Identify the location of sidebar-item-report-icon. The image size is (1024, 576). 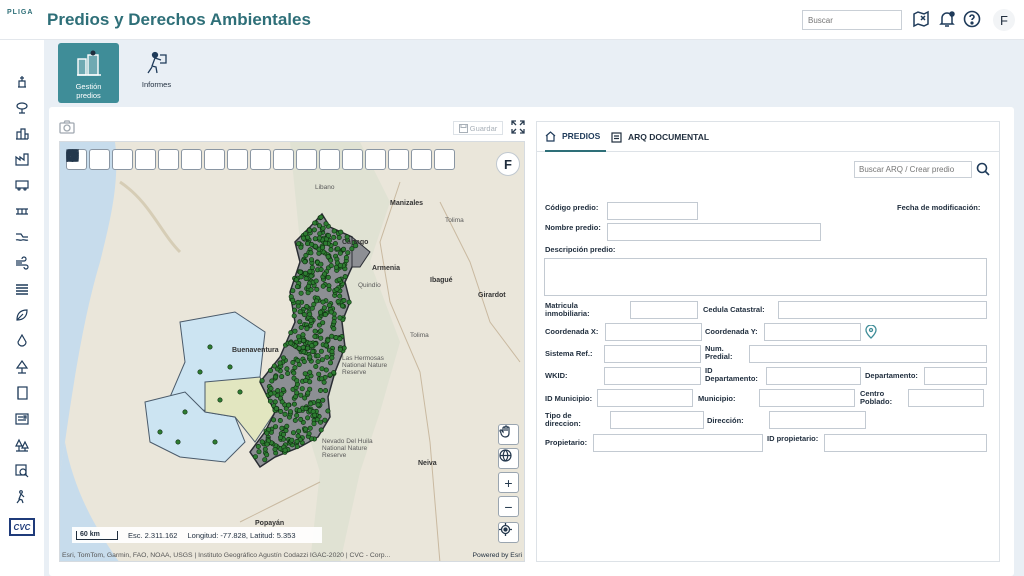
(22, 419).